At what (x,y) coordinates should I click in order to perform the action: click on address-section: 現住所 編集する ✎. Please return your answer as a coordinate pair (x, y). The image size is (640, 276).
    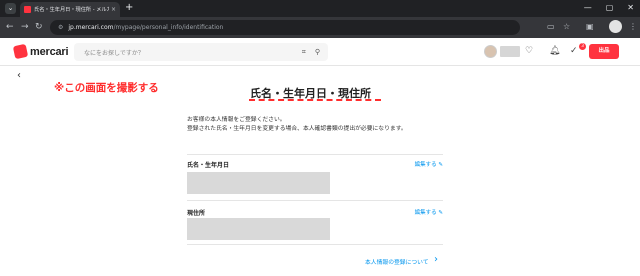
    Looking at the image, I should click on (315, 226).